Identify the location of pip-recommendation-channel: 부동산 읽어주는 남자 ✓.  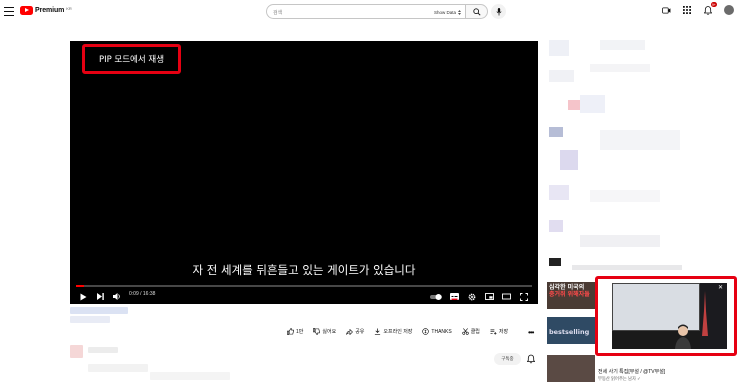
(619, 379).